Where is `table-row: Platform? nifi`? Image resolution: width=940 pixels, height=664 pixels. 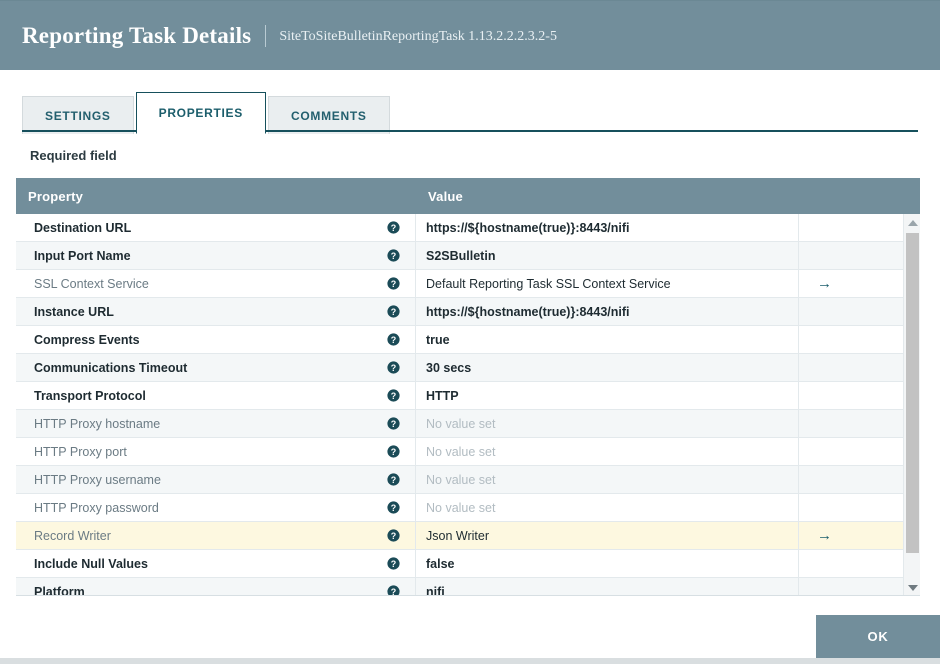
table-row: Platform? nifi is located at coordinates (459, 587).